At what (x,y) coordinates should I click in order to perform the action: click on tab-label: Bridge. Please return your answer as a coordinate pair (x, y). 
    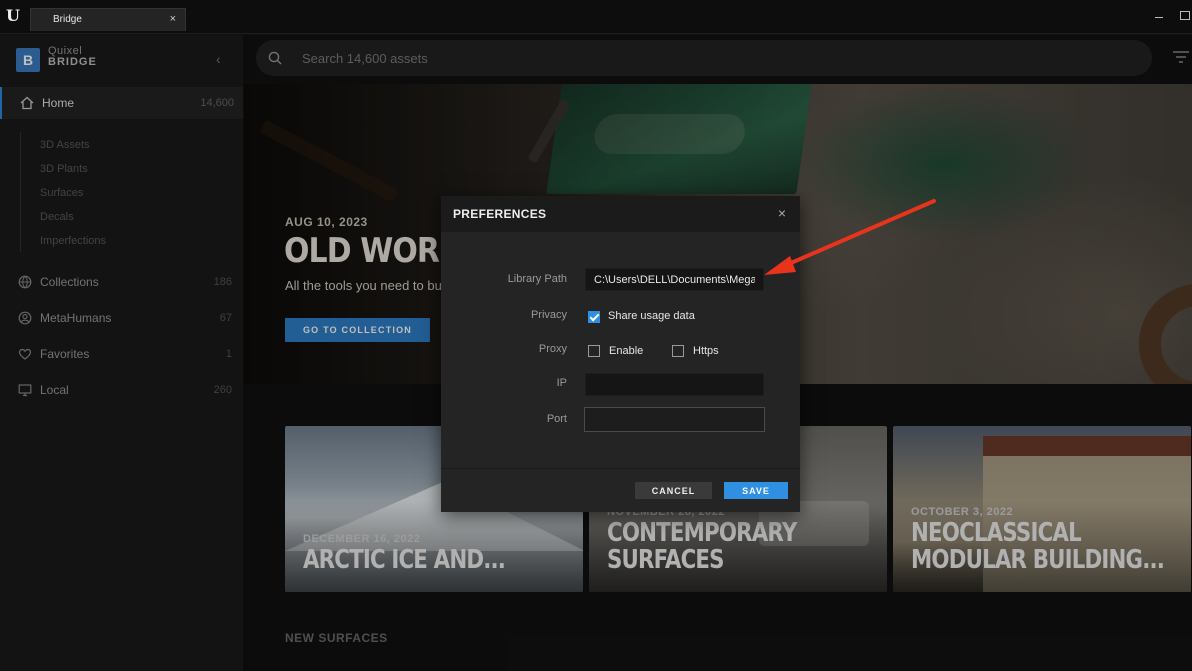
    Looking at the image, I should click on (67, 19).